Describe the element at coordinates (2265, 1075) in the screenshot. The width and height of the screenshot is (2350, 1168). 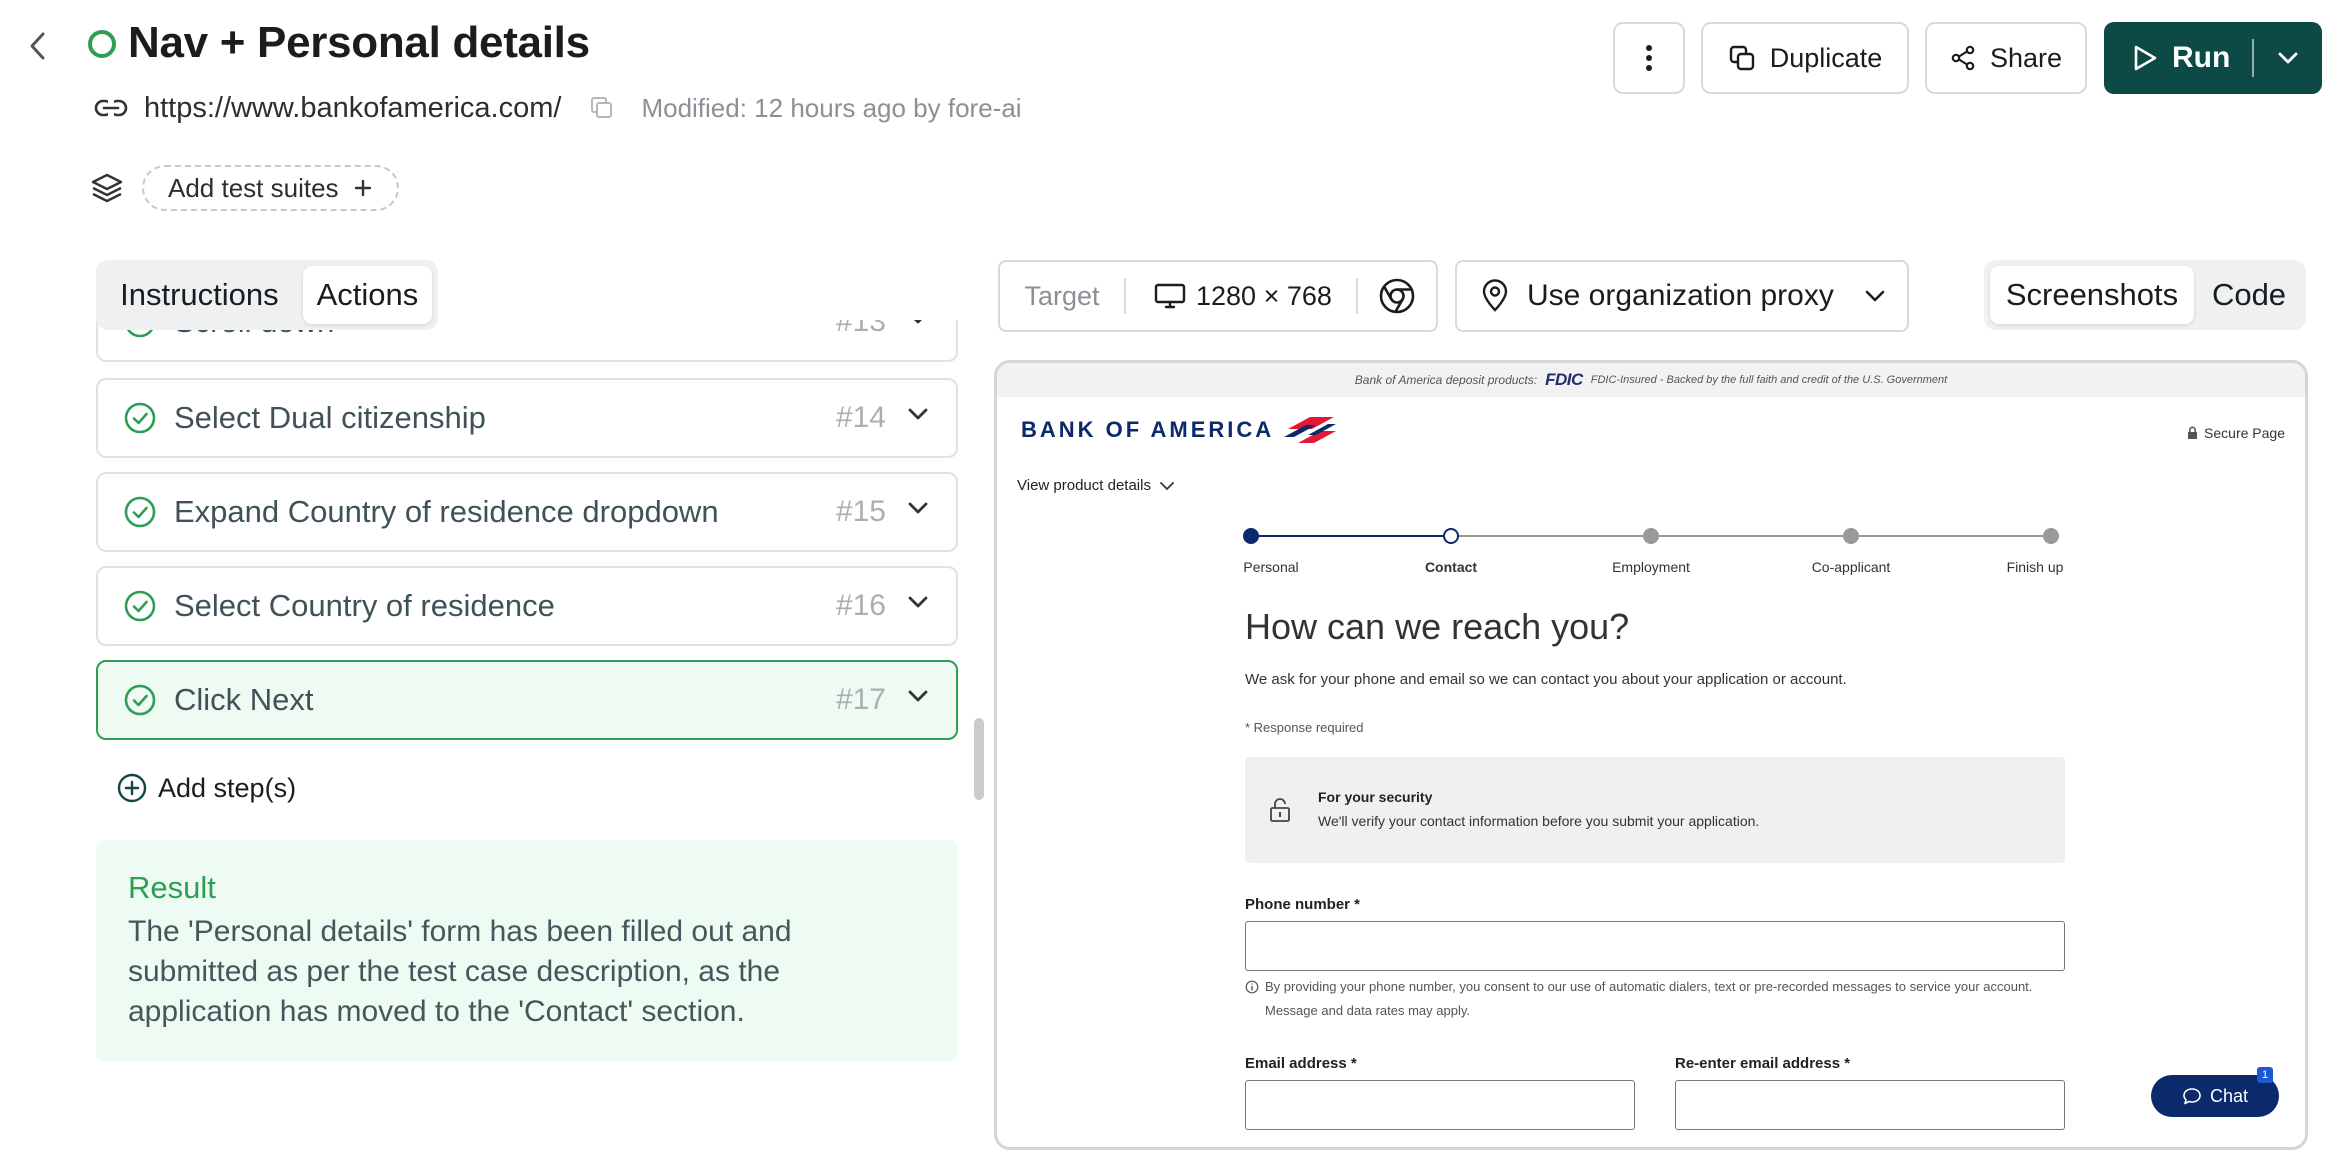
I see `chat-notification-badge: 1` at that location.